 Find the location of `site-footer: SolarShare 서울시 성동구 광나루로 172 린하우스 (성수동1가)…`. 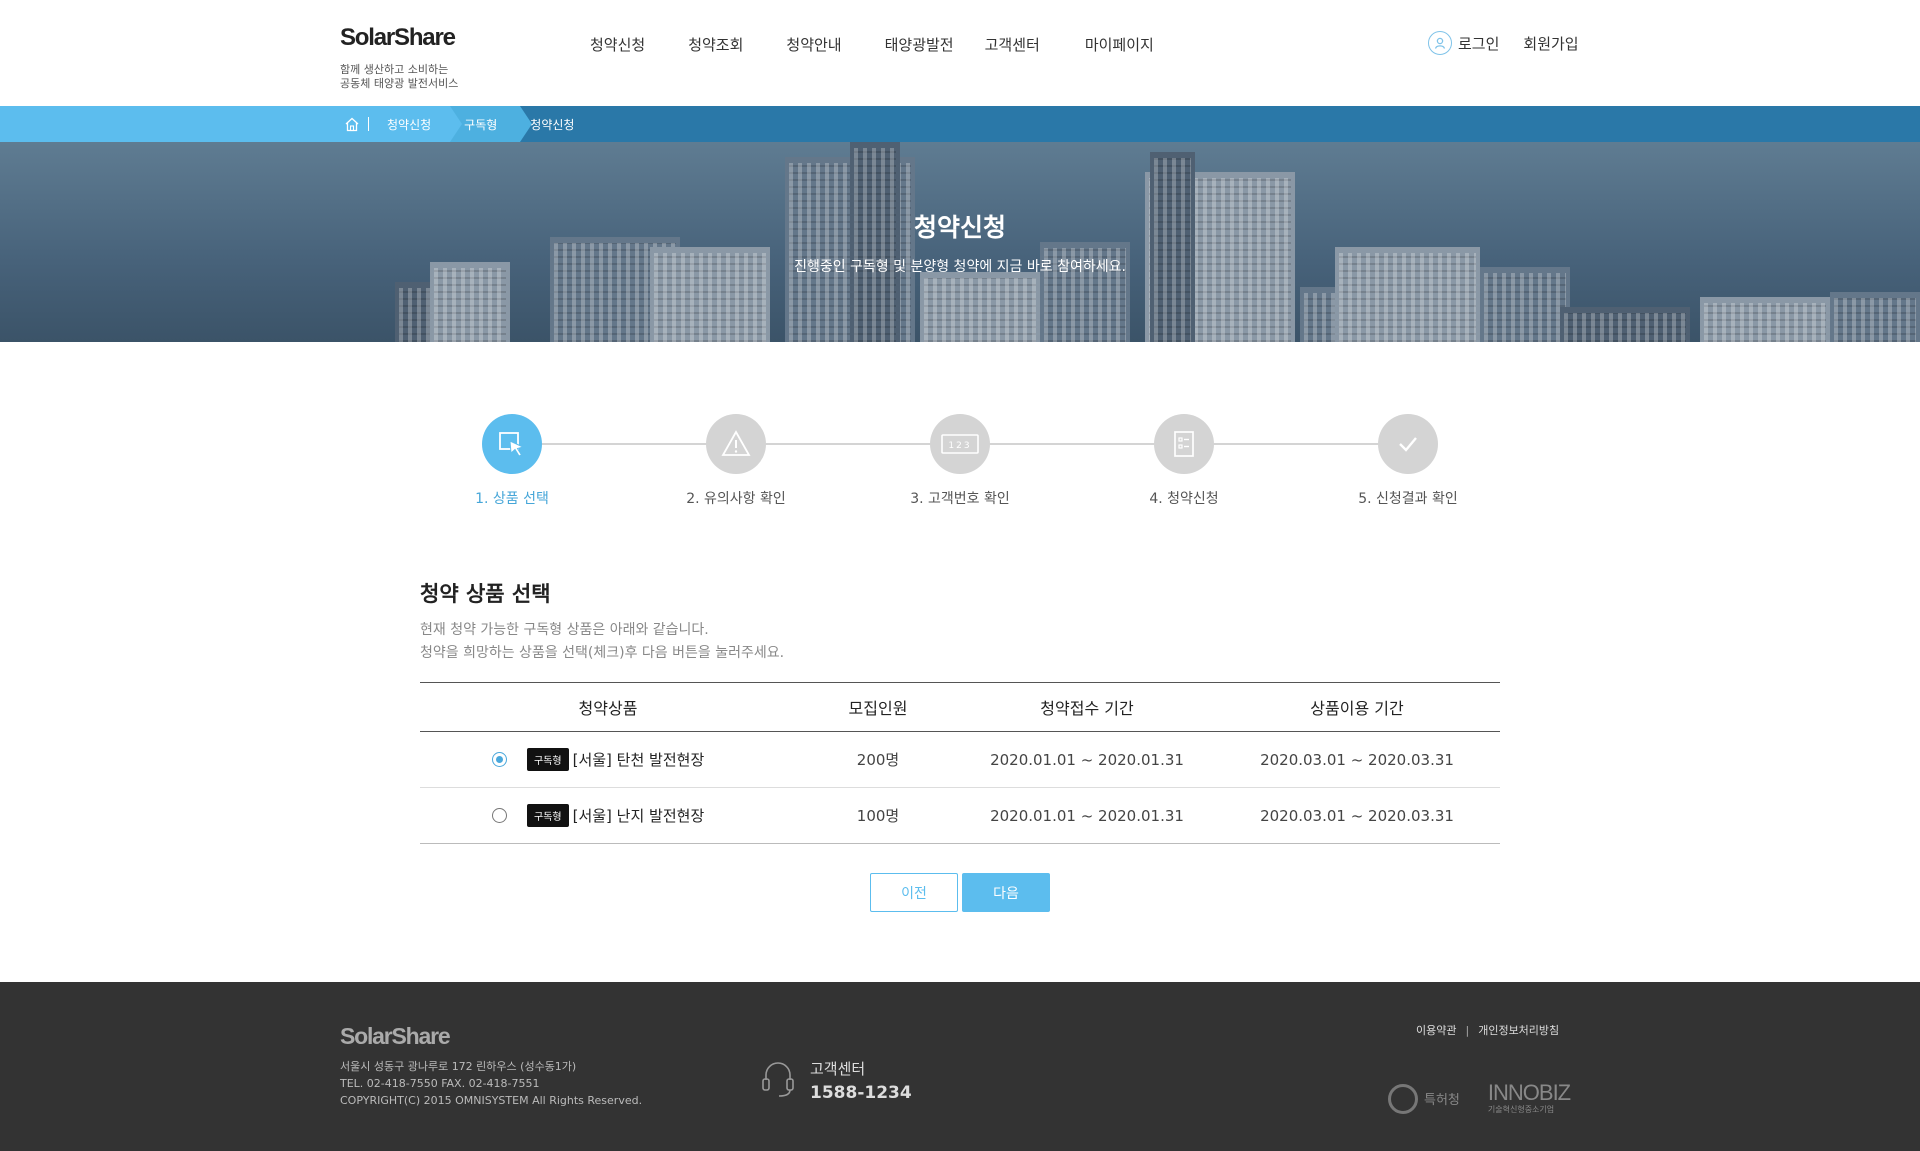

site-footer: SolarShare 서울시 성동구 광나루로 172 린하우스 (성수동1가)… is located at coordinates (960, 1066).